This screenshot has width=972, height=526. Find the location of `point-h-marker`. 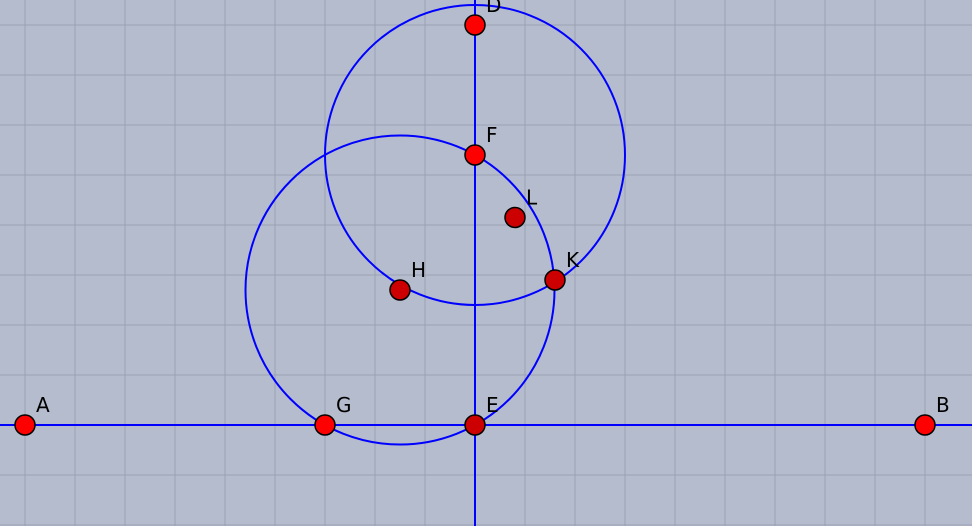

point-h-marker is located at coordinates (400, 290).